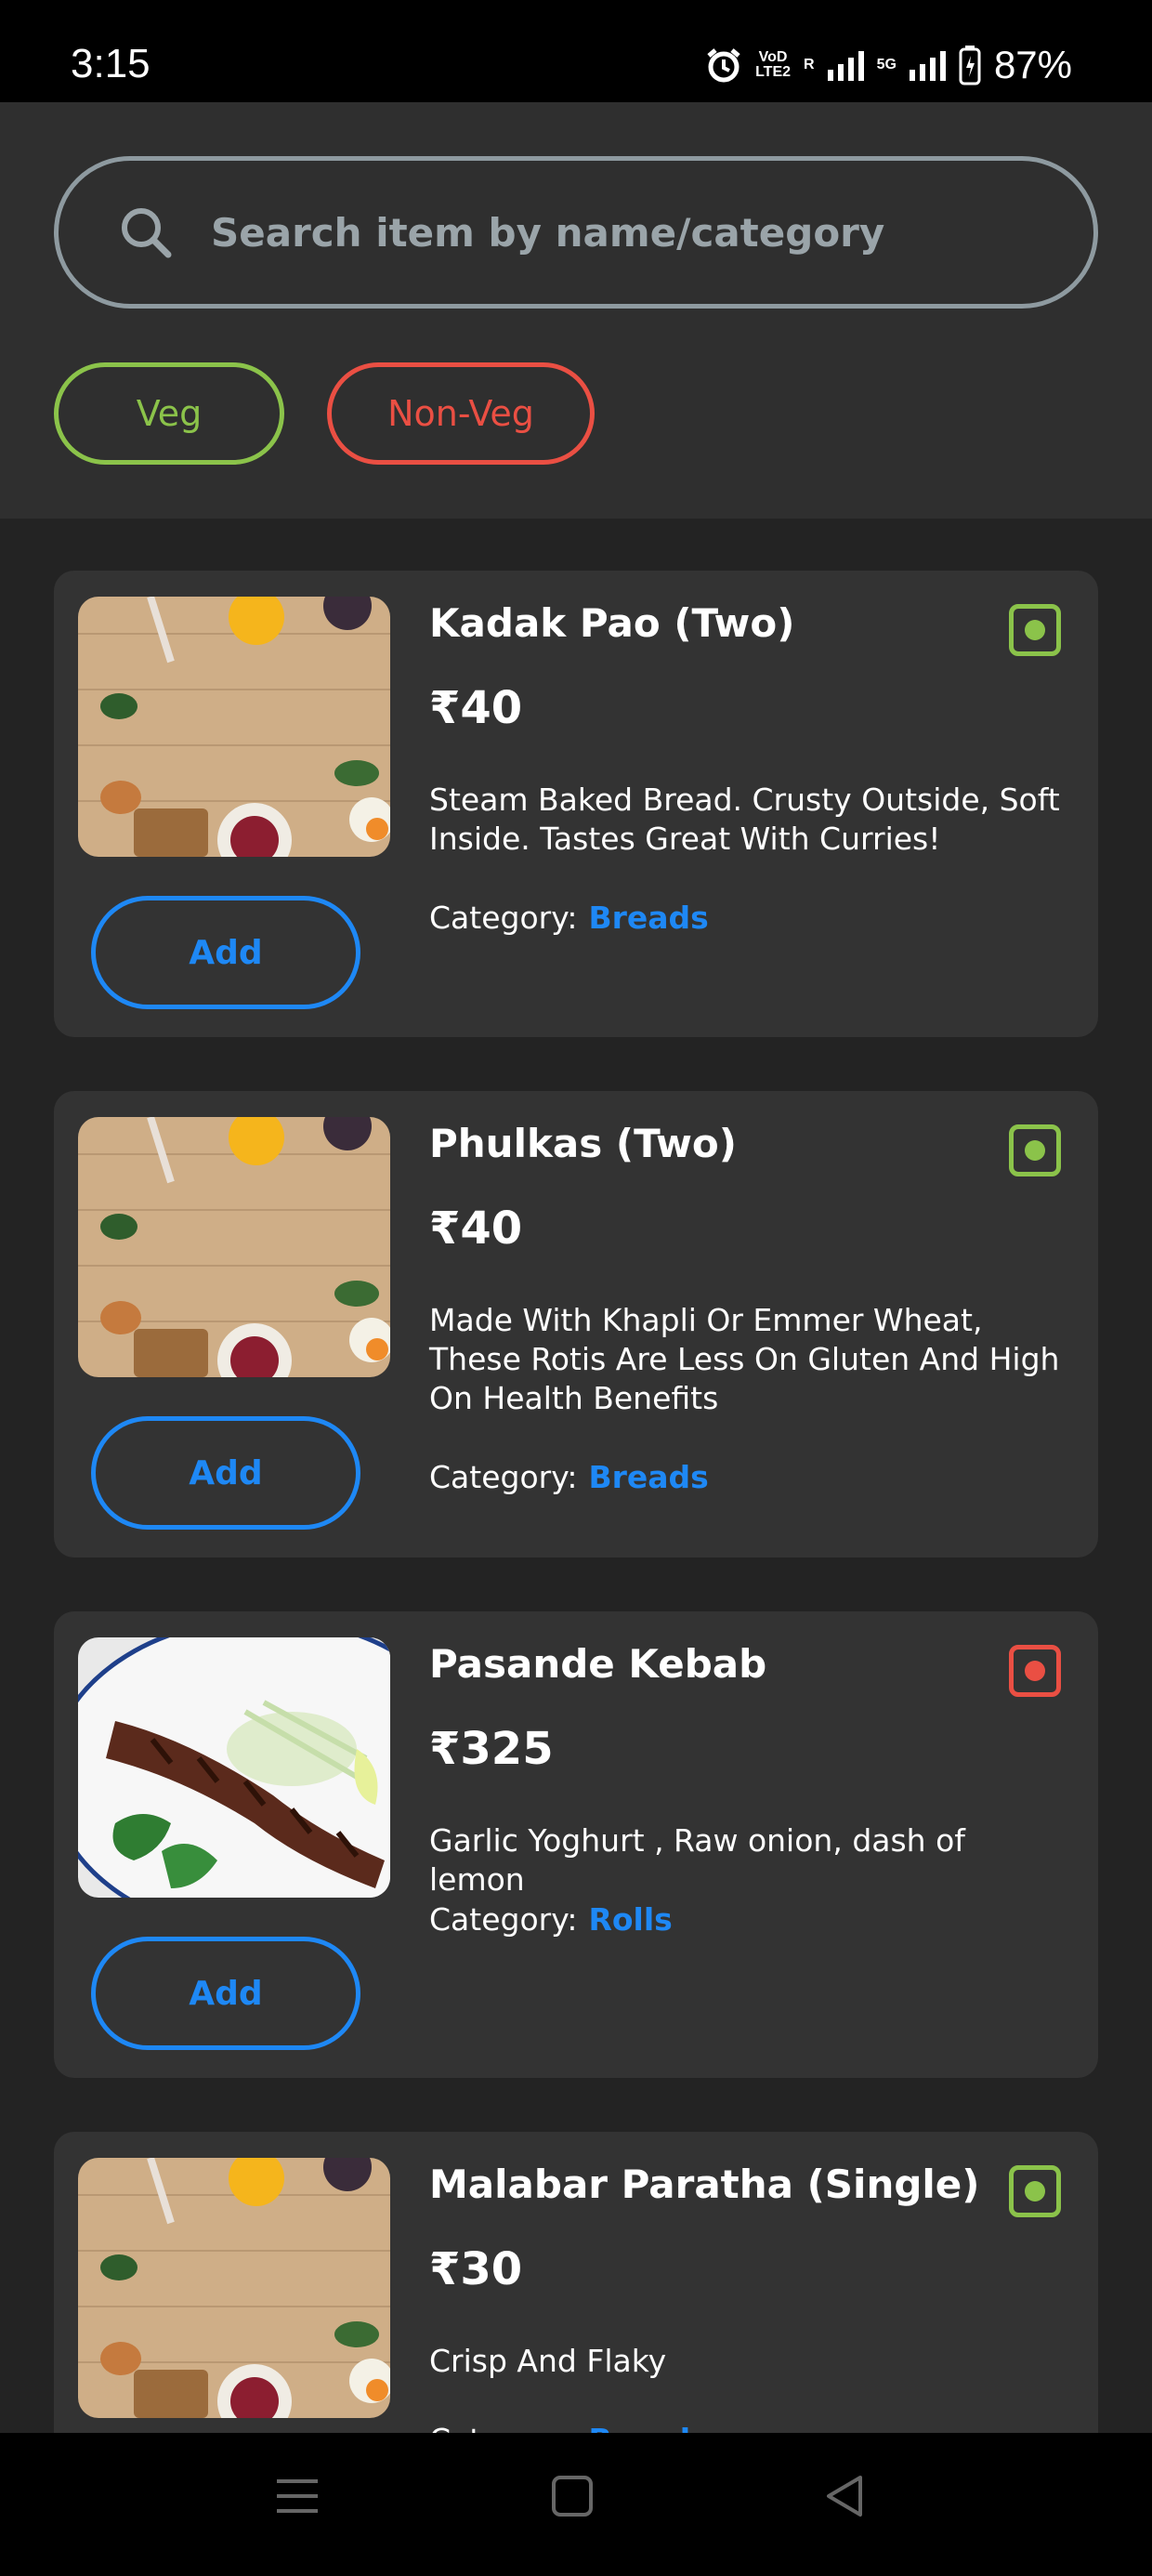  Describe the element at coordinates (576, 51) in the screenshot. I see `status-bar: 3:15 VoD LTE2 R 5G 87%` at that location.